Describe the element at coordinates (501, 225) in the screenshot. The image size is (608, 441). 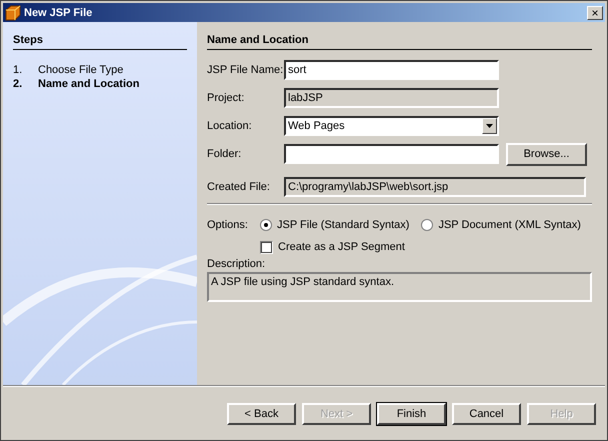
I see `radio-option: JSP Document (XML Syntax)` at that location.